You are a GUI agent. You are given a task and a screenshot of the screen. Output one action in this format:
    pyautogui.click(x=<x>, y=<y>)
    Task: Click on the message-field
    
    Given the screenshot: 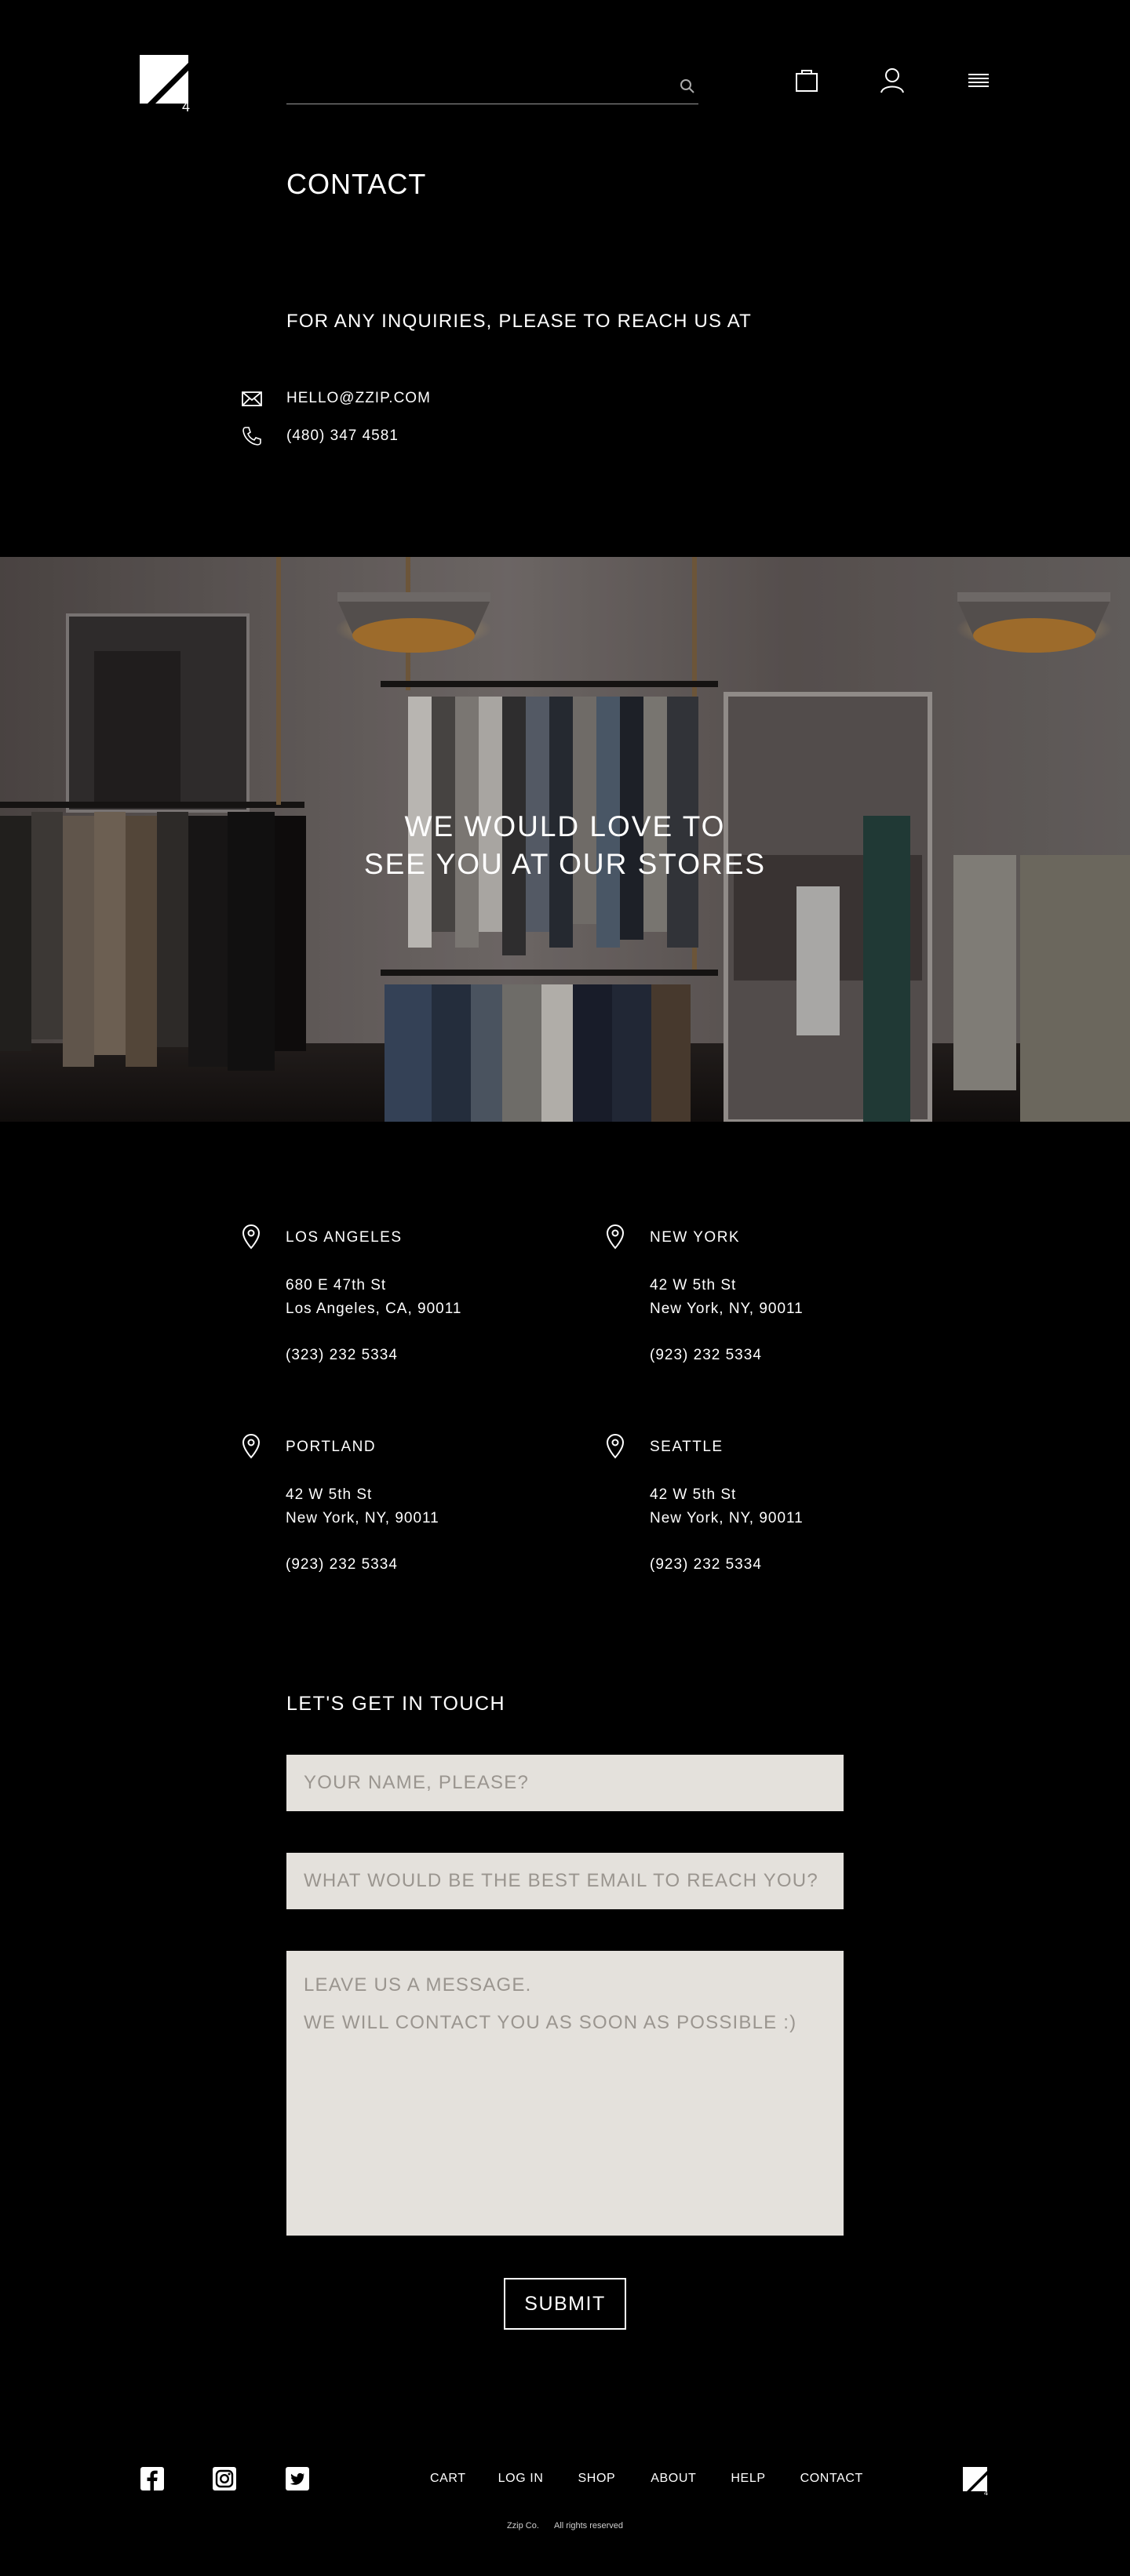 What is the action you would take?
    pyautogui.click(x=565, y=2093)
    